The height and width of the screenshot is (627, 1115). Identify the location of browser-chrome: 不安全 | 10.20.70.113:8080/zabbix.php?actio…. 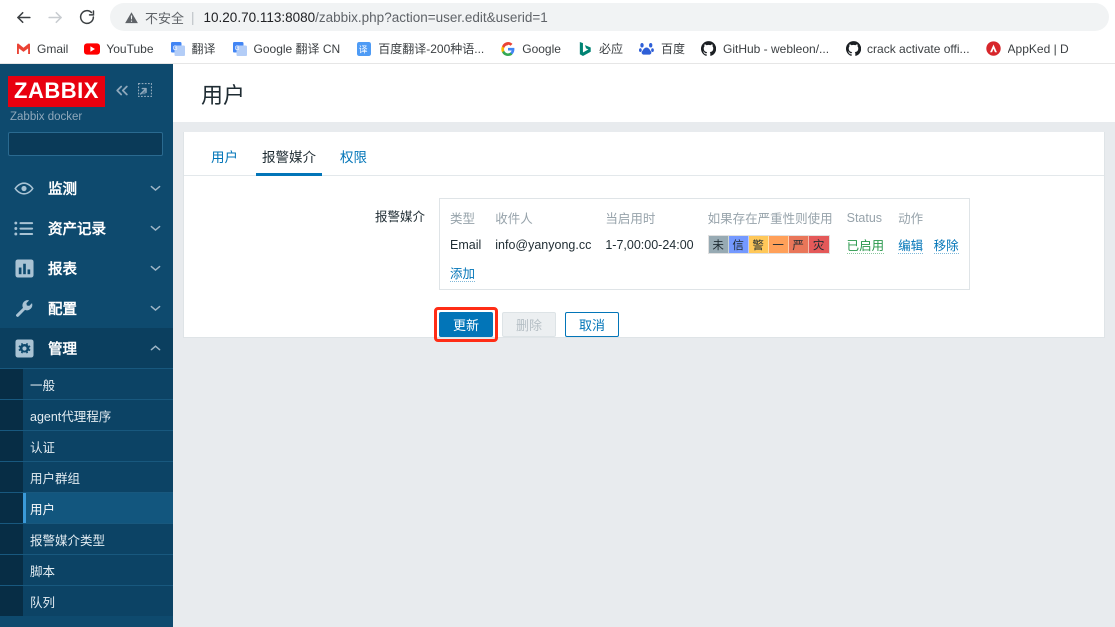
(557, 32).